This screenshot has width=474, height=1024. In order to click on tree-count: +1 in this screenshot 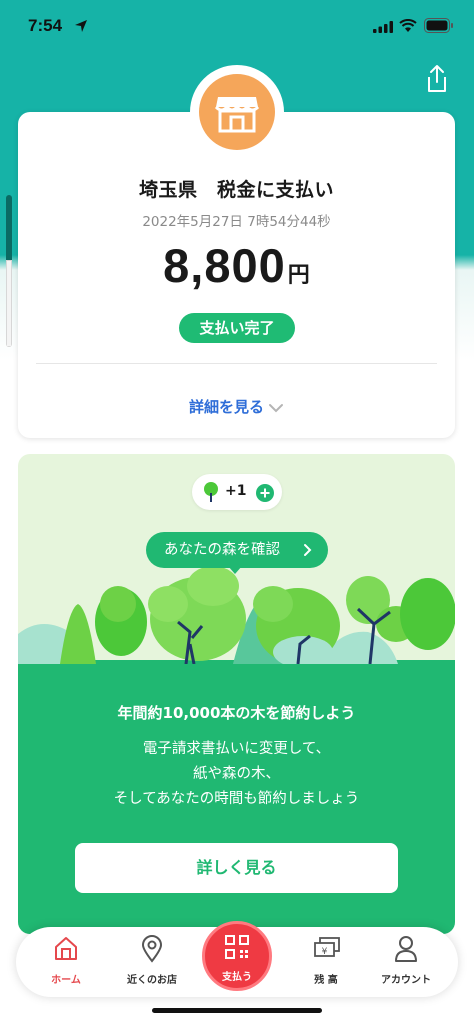, I will do `click(236, 491)`.